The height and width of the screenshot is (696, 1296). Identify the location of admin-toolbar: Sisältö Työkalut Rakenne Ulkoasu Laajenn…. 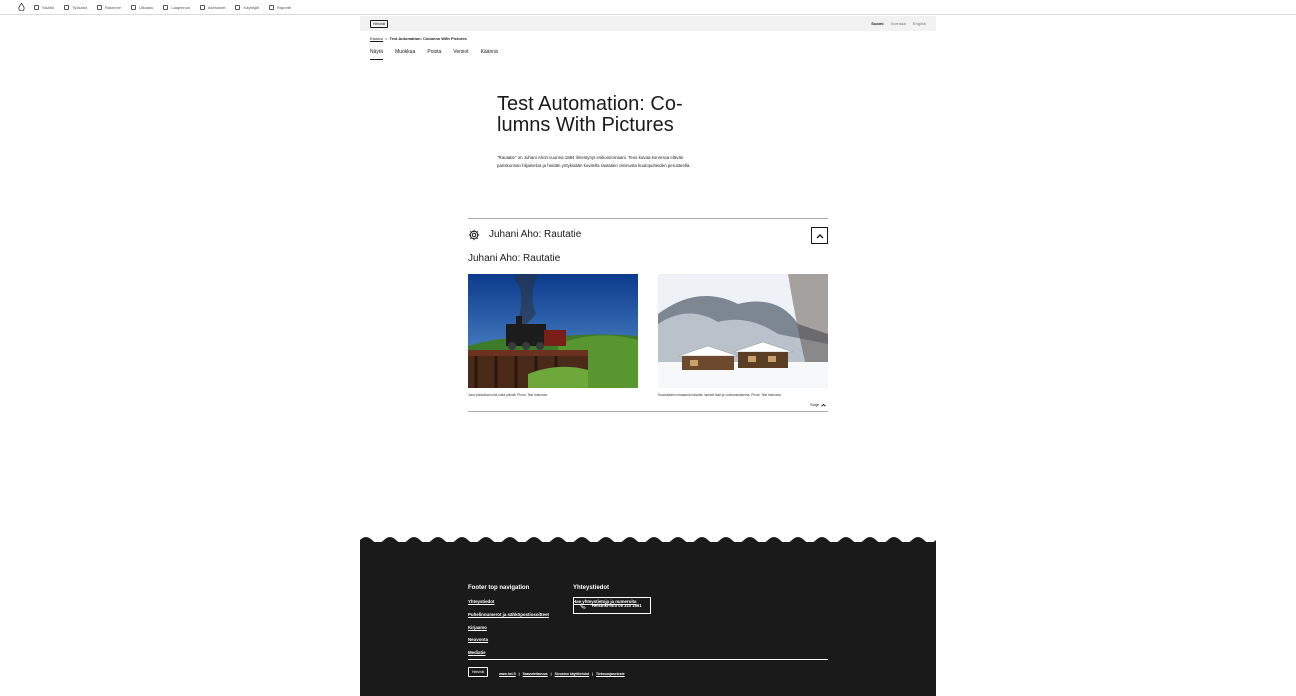
(648, 7).